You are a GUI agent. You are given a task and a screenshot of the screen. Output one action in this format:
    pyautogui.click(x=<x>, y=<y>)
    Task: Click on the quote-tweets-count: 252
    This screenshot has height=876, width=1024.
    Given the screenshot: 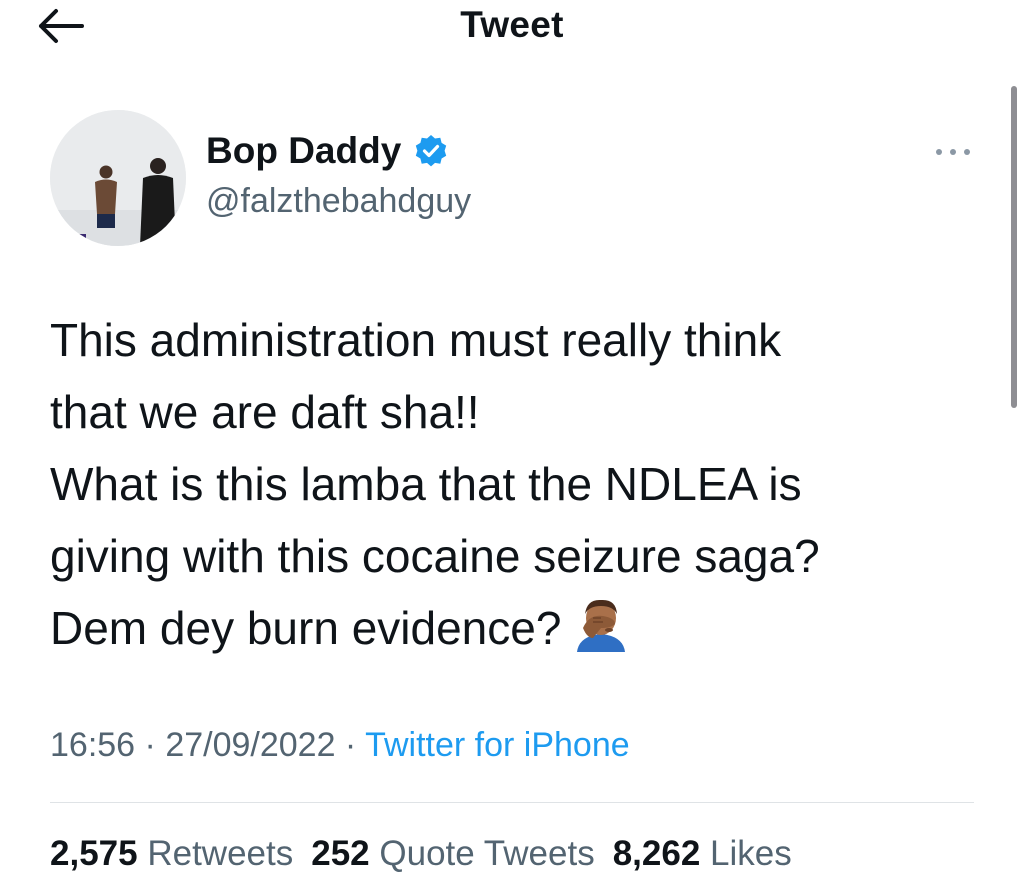 What is the action you would take?
    pyautogui.click(x=340, y=853)
    